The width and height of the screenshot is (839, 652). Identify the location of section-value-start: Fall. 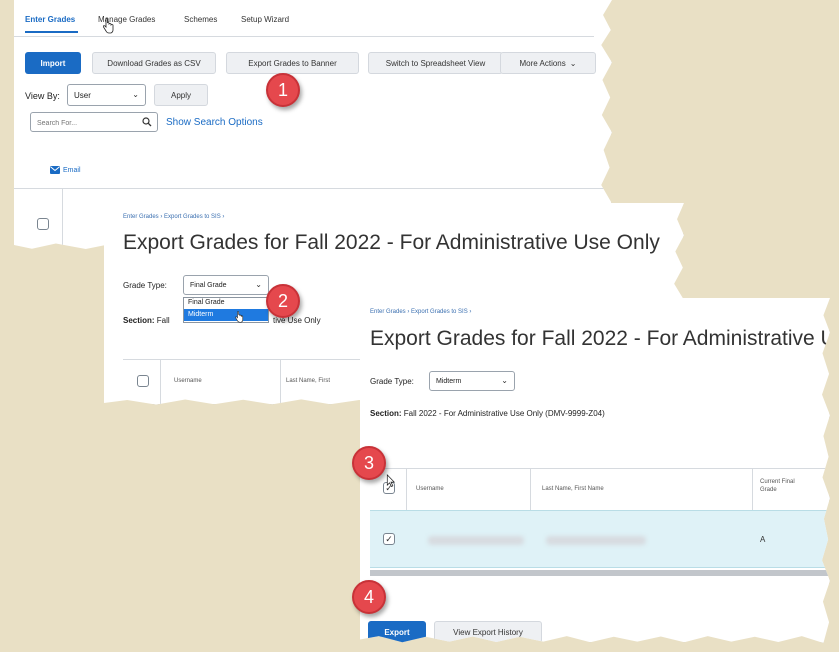
(163, 320).